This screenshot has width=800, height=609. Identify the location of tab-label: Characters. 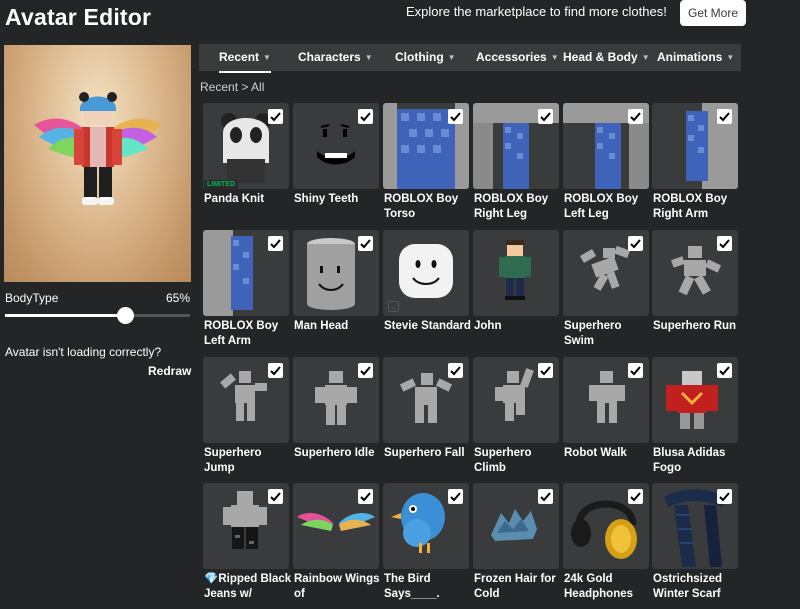
(329, 57).